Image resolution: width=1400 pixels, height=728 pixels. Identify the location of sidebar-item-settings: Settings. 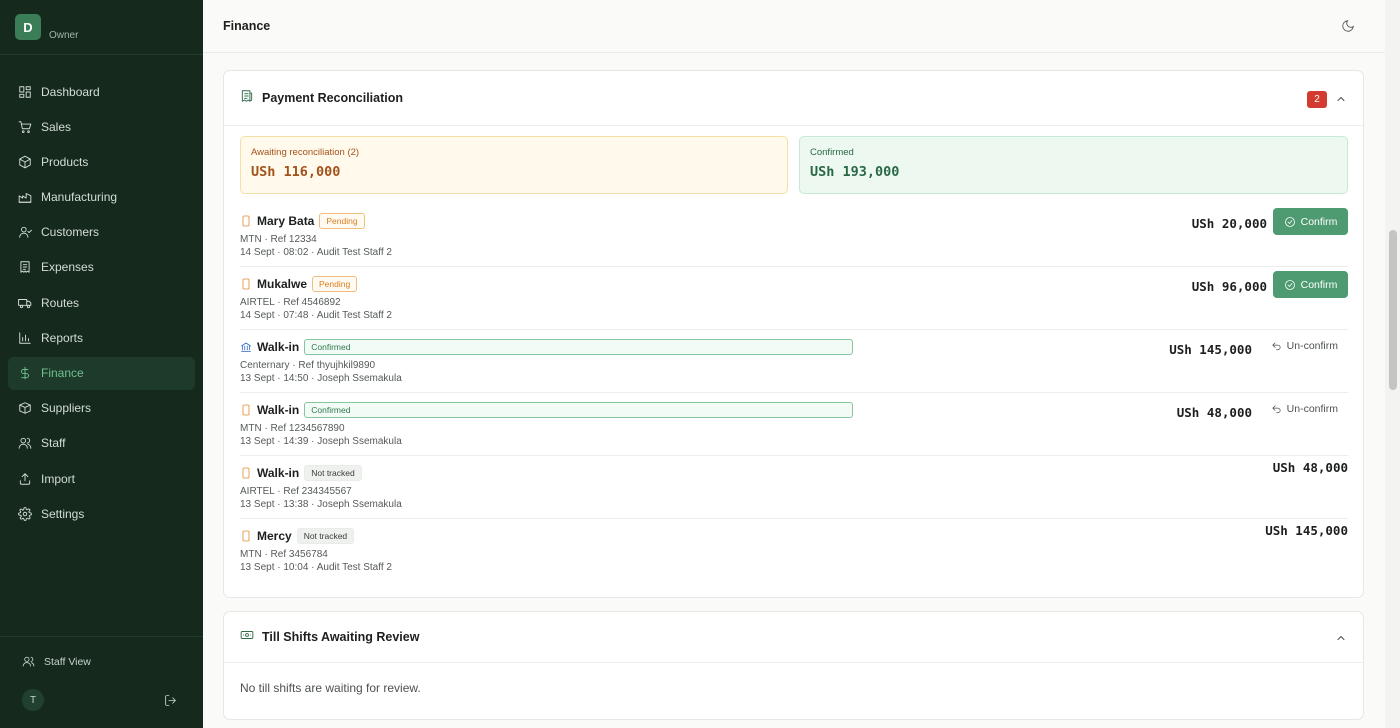
(101, 513).